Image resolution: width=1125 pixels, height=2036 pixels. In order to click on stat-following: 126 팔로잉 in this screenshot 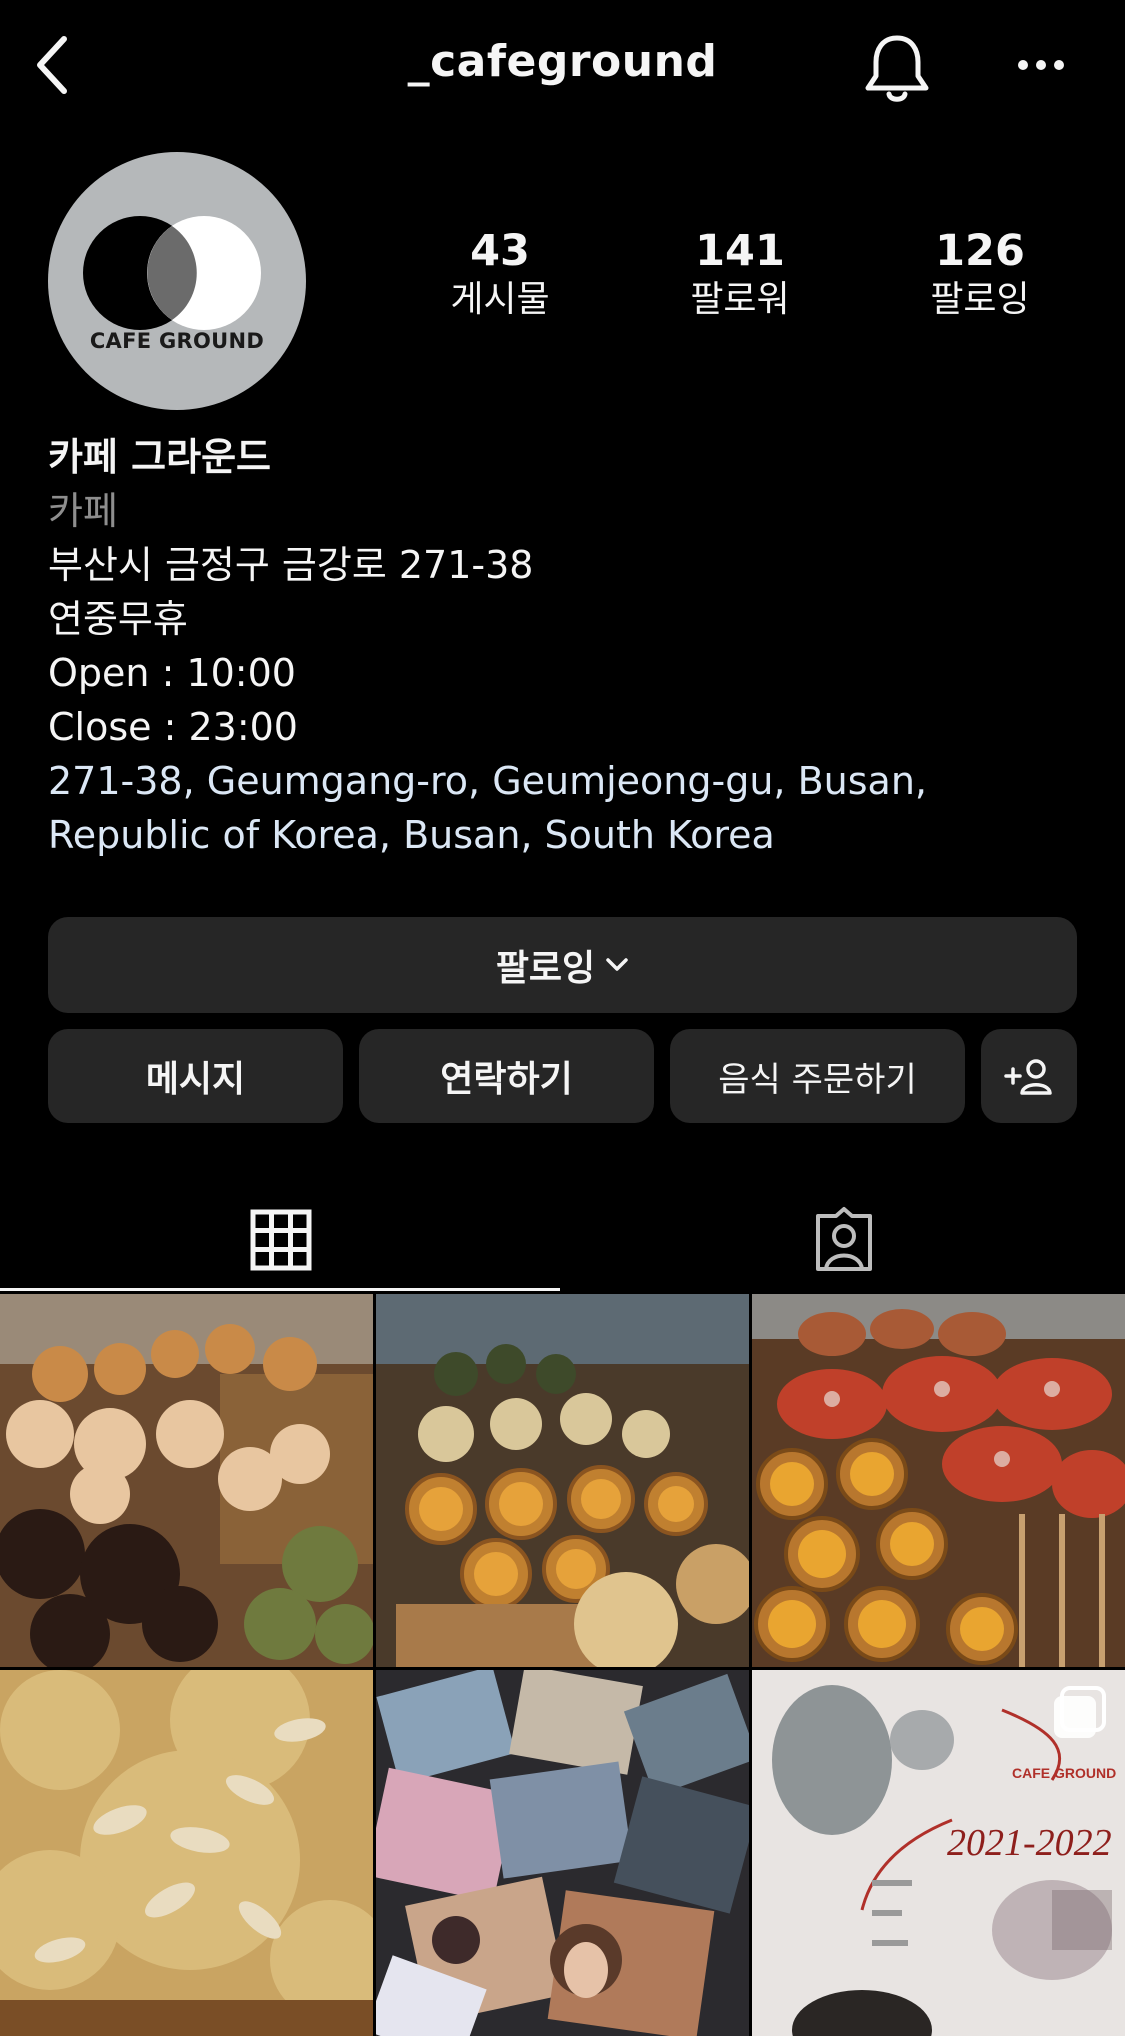, I will do `click(980, 274)`.